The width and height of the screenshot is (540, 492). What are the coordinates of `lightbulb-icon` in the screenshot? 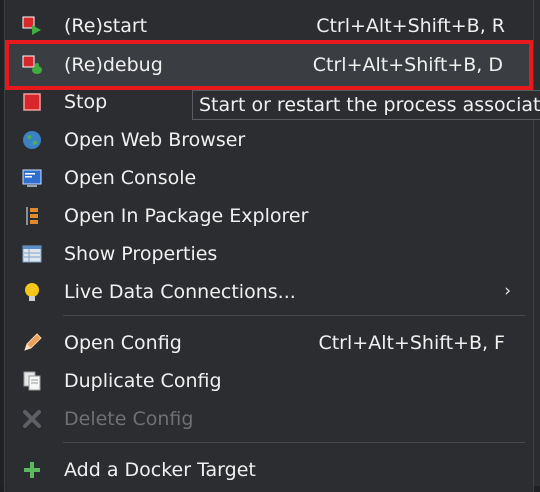 It's located at (32, 292).